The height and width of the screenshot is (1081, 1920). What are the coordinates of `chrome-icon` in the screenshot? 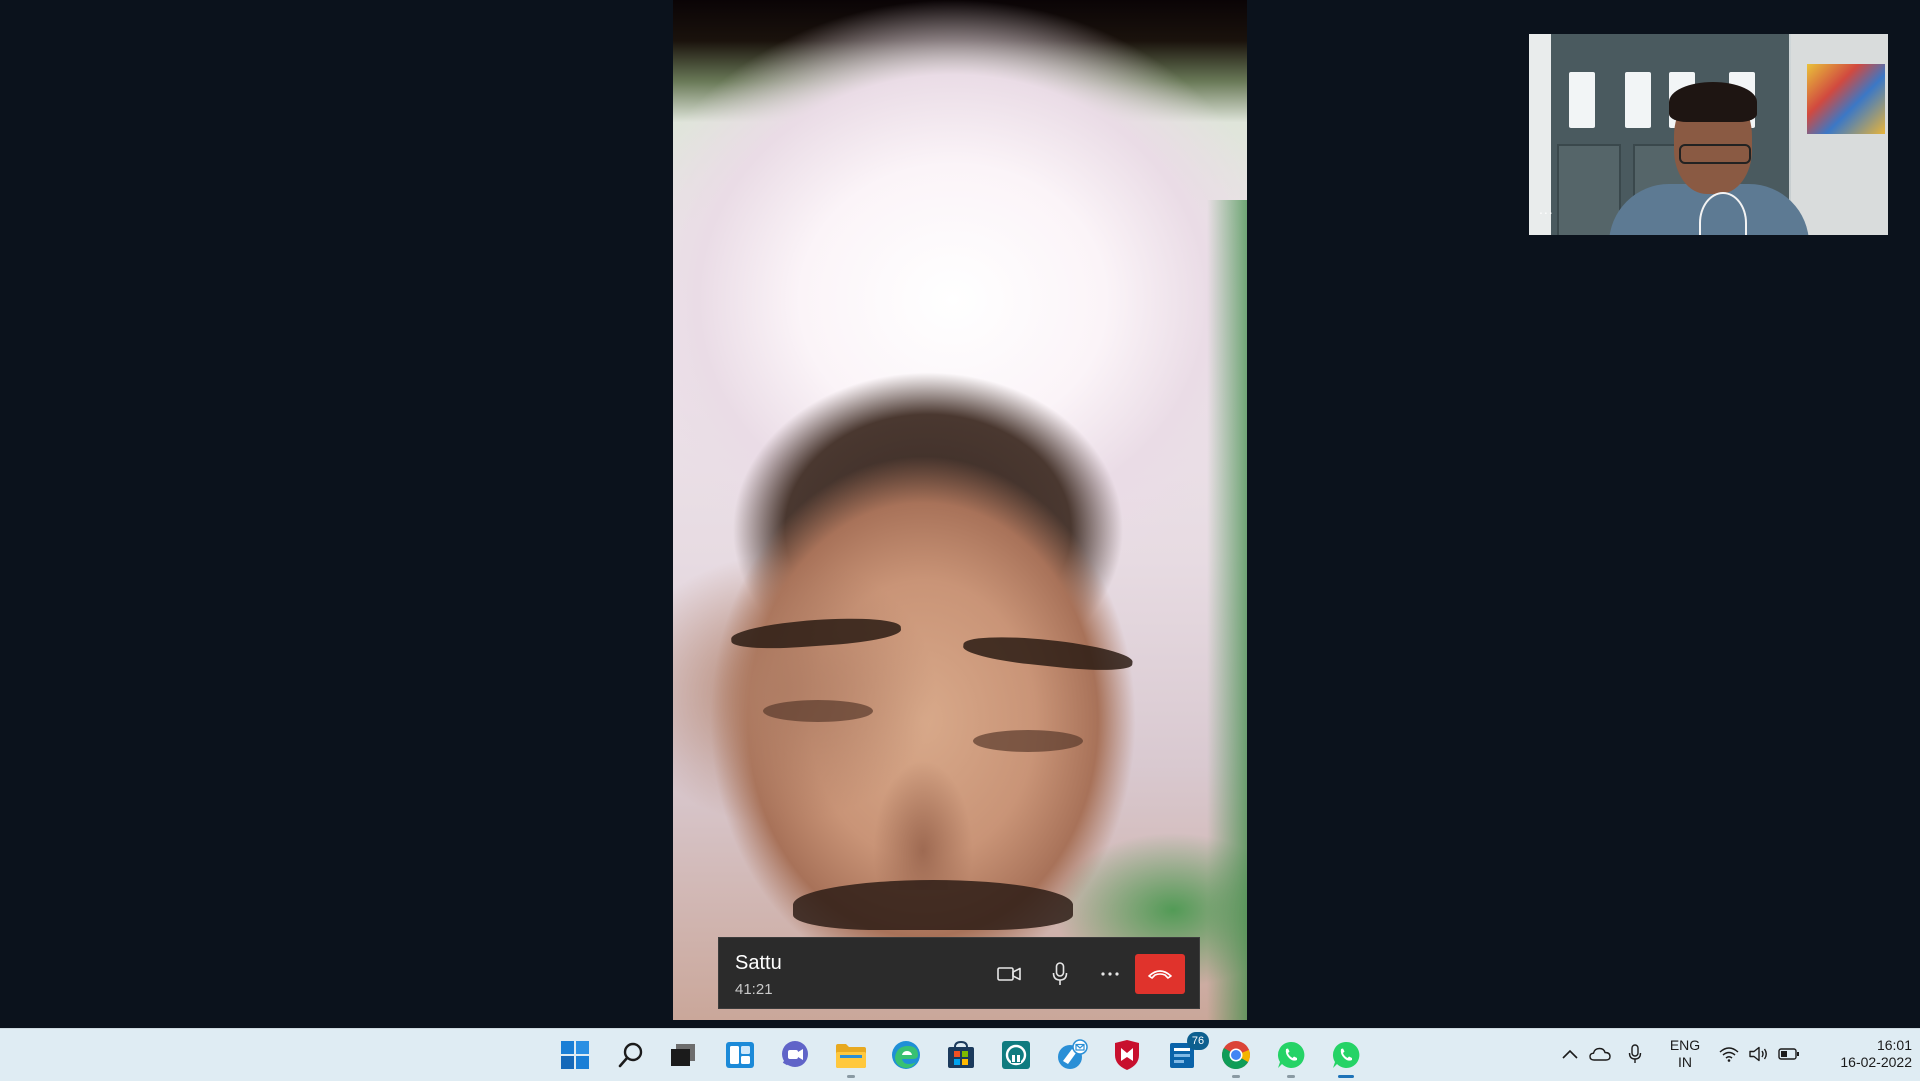 It's located at (1236, 1055).